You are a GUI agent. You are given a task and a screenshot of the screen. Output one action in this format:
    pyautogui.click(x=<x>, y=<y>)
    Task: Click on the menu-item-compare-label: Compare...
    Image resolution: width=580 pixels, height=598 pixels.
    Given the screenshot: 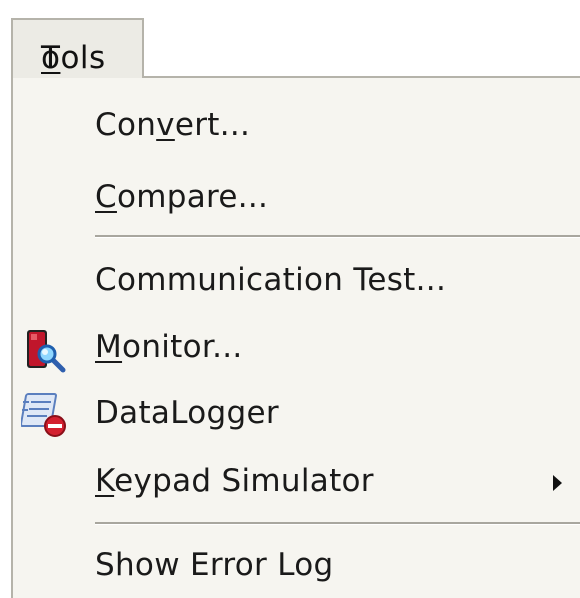 What is the action you would take?
    pyautogui.click(x=182, y=197)
    